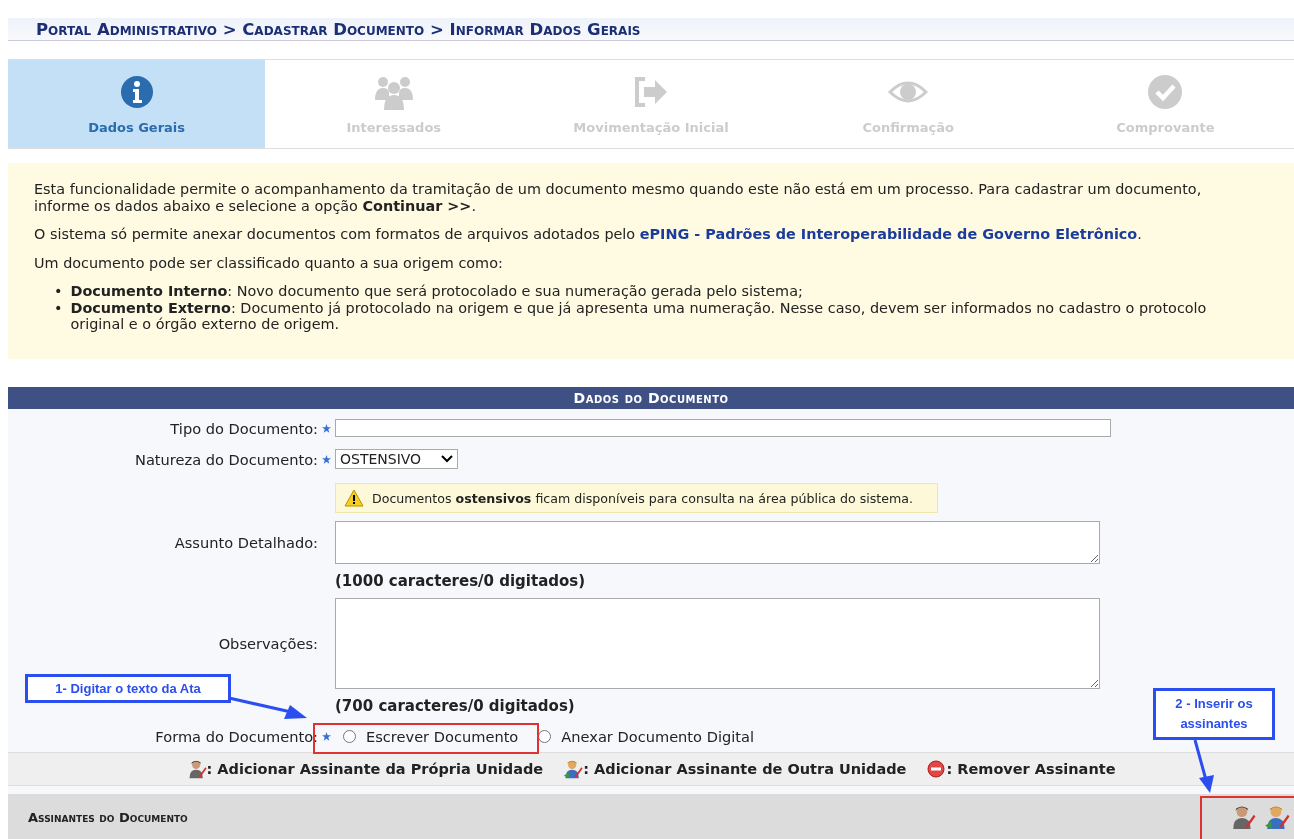 The image size is (1294, 839). What do you see at coordinates (268, 643) in the screenshot?
I see `field-label: Observações:` at bounding box center [268, 643].